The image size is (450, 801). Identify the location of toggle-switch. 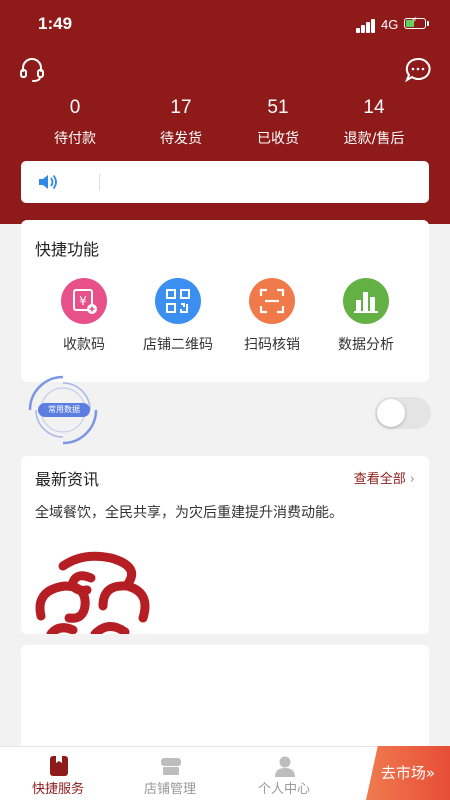
(403, 413).